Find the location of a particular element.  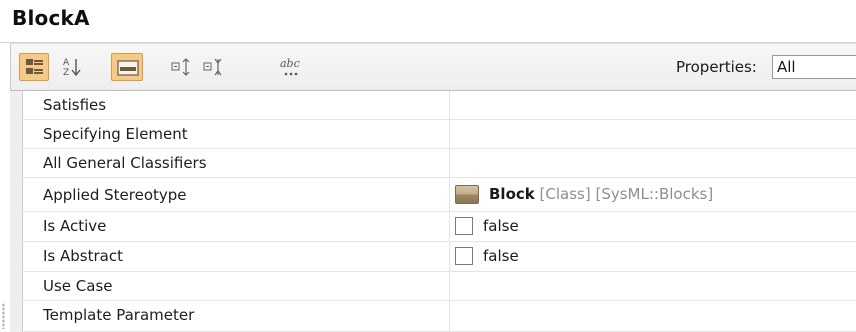

stereotype-value: Block [Class] [SysML::Blocks] is located at coordinates (645, 195).